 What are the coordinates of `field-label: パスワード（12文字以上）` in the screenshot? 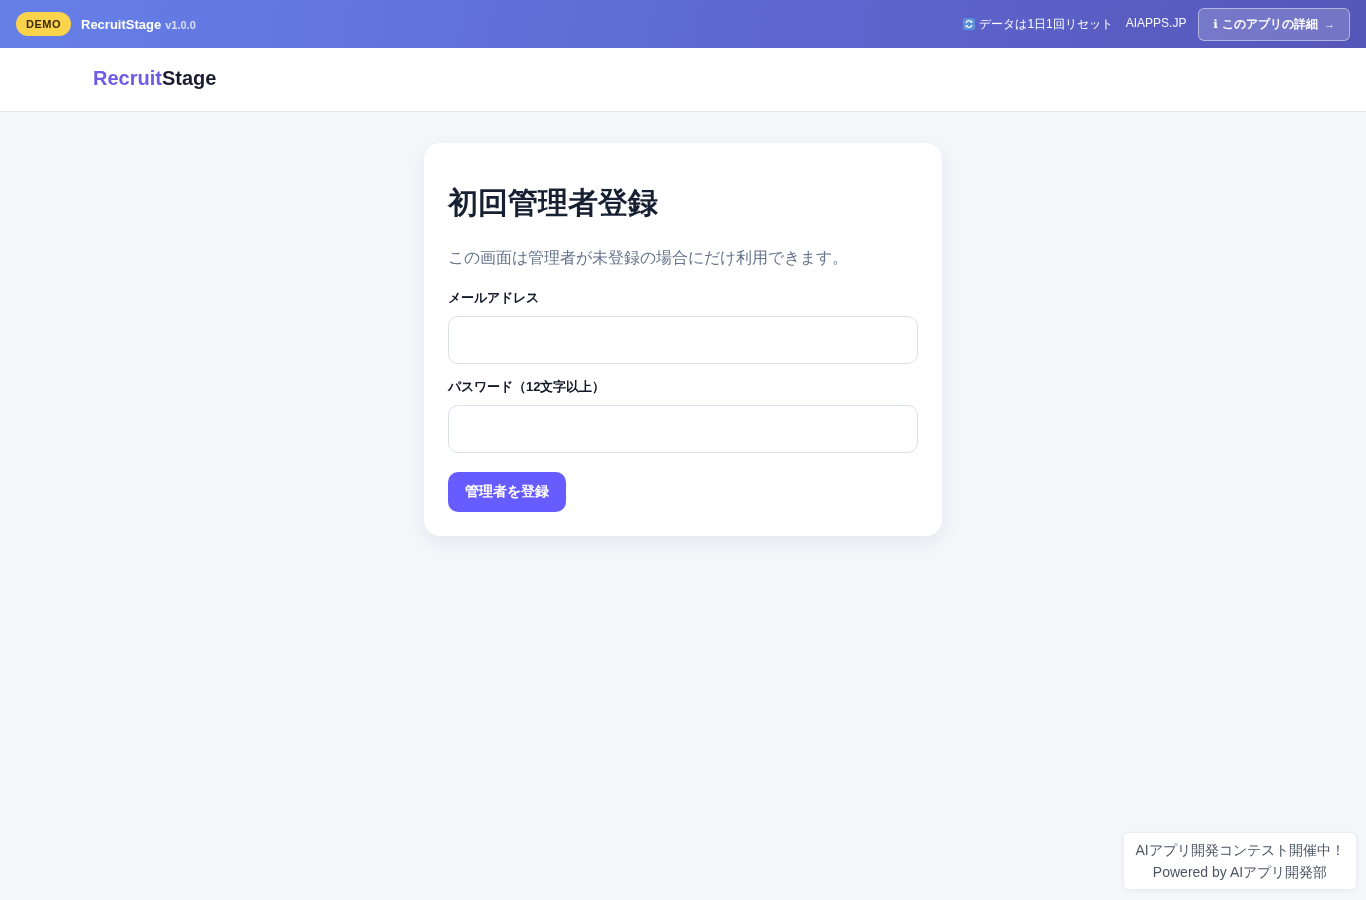 It's located at (527, 387).